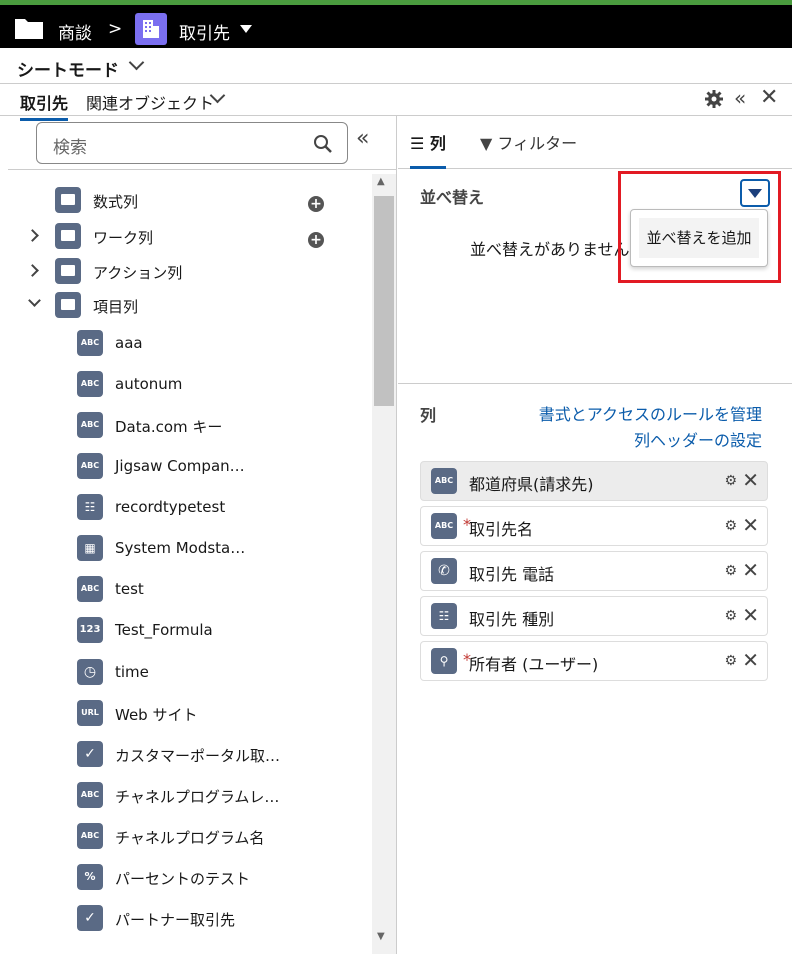 This screenshot has height=954, width=792. Describe the element at coordinates (381, 936) in the screenshot. I see `scroll-down-arrow-icon: ▼` at that location.